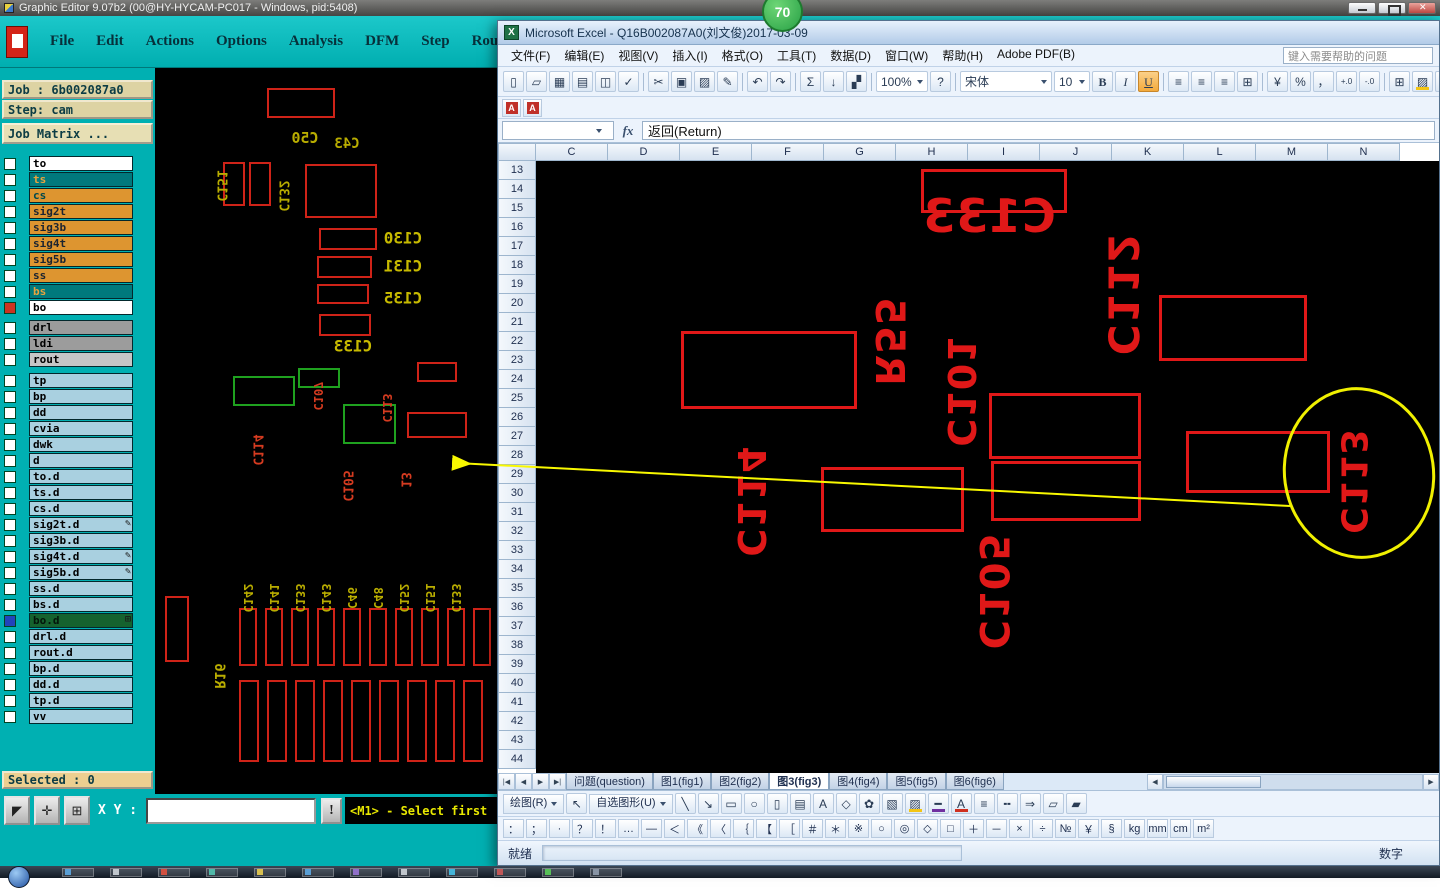 The width and height of the screenshot is (1440, 888). What do you see at coordinates (540, 781) in the screenshot?
I see `tab-nav-2: ▶` at bounding box center [540, 781].